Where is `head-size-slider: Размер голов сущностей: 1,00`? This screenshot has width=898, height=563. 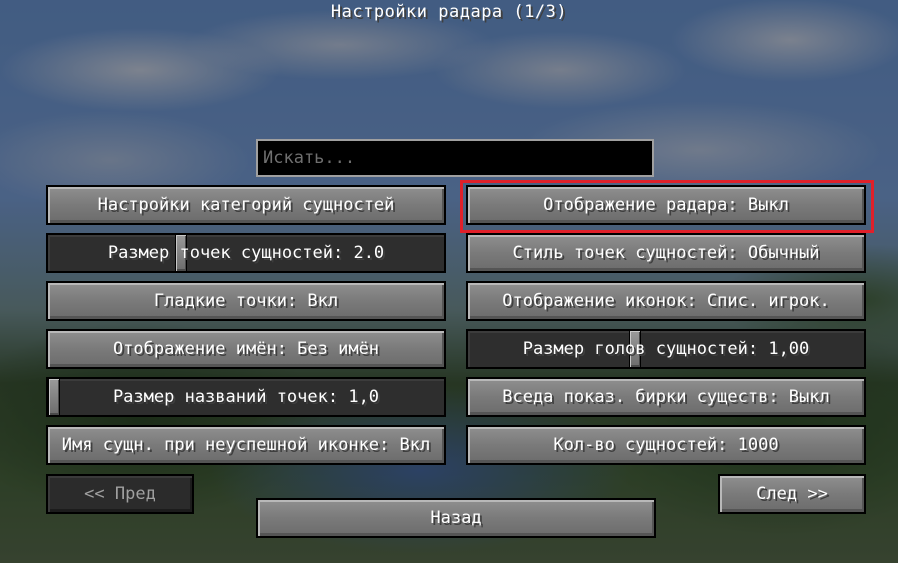
head-size-slider: Размер голов сущностей: 1,00 is located at coordinates (666, 349).